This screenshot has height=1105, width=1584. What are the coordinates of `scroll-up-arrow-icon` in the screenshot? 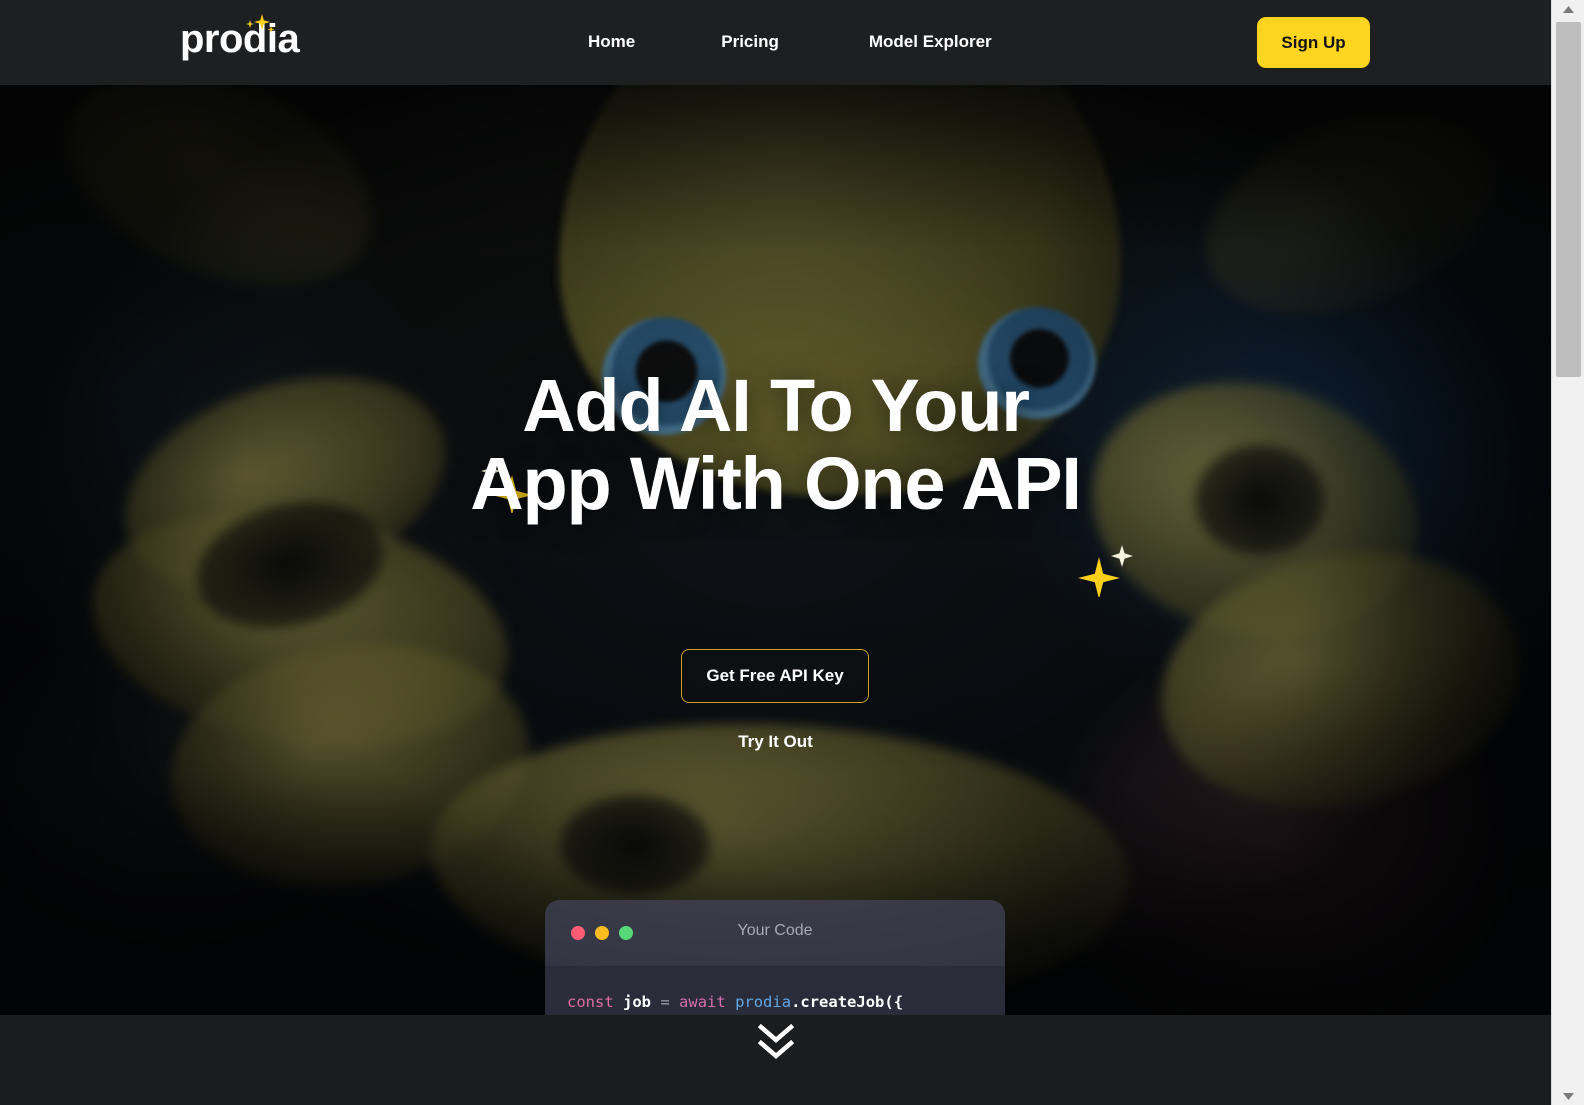 It's located at (1568, 9).